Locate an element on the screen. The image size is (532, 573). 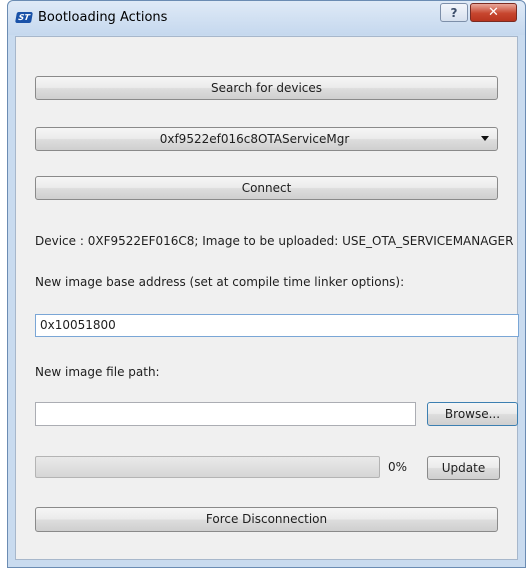
window-title: Bootloading Actions is located at coordinates (103, 17).